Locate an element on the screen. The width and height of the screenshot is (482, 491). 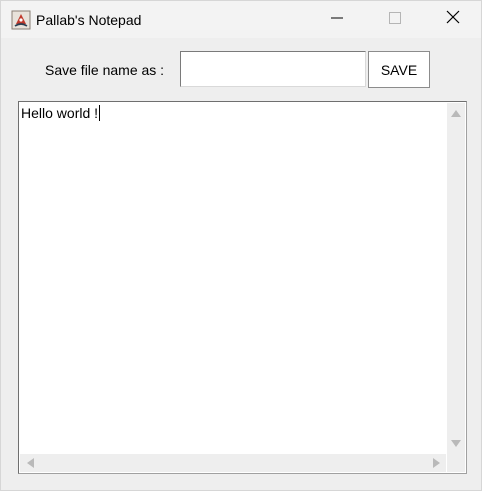
maximize-button is located at coordinates (395, 19).